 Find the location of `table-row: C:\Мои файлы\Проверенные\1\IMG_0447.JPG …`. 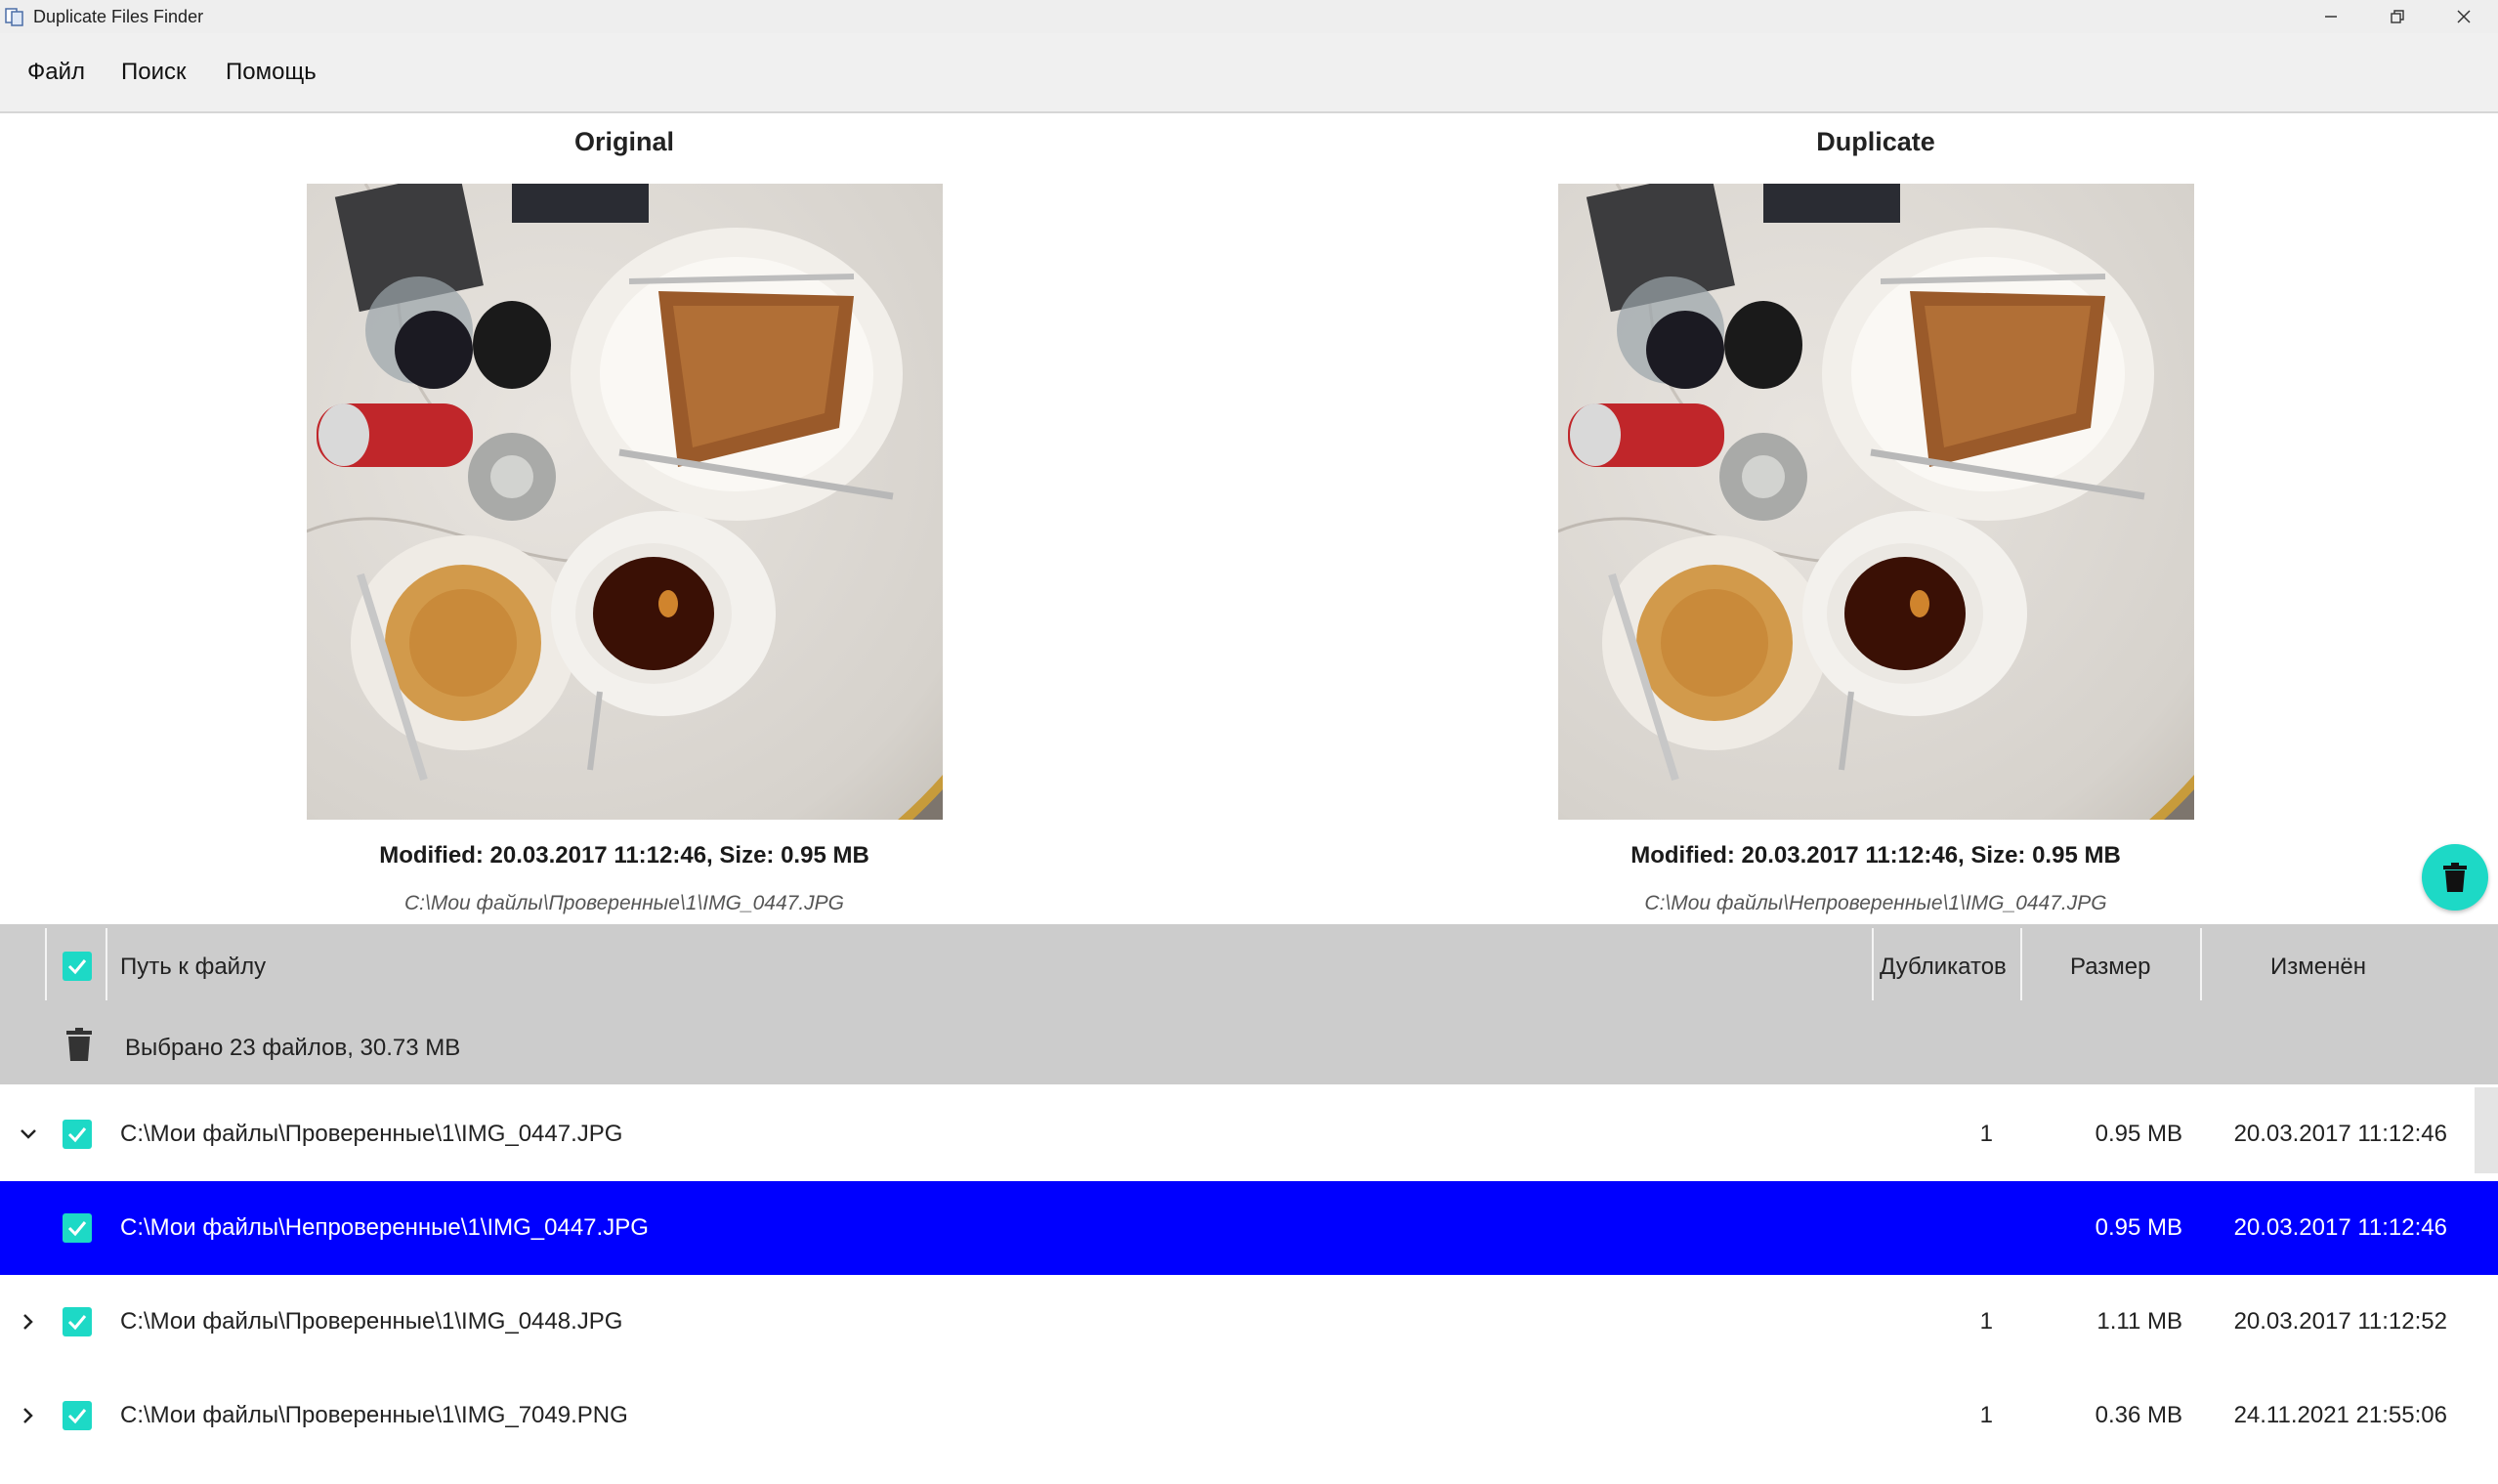

table-row: C:\Мои файлы\Проверенные\1\IMG_0447.JPG … is located at coordinates (1249, 1134).